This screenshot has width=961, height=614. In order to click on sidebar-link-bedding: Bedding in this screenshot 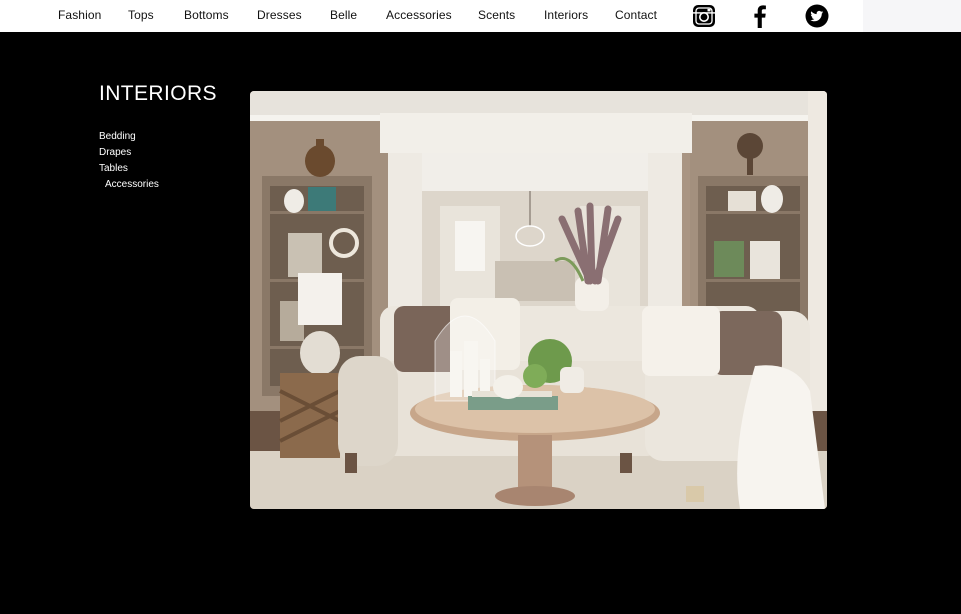, I will do `click(117, 136)`.